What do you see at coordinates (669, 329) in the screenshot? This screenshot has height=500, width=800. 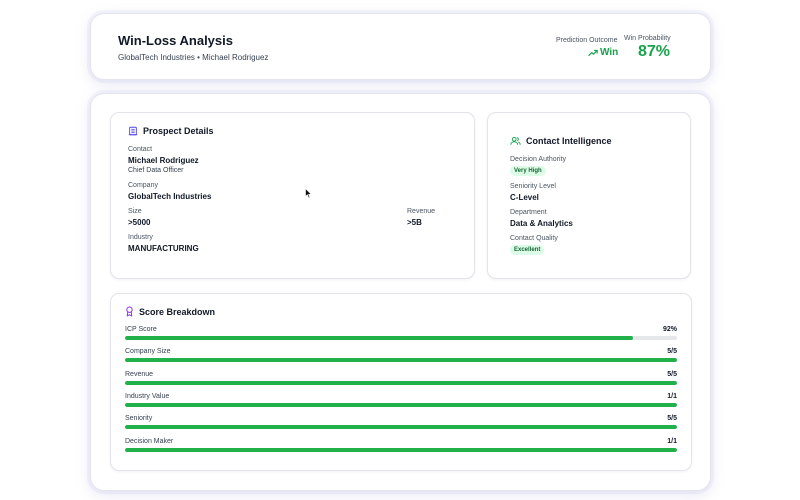 I see `score-value: 92%` at bounding box center [669, 329].